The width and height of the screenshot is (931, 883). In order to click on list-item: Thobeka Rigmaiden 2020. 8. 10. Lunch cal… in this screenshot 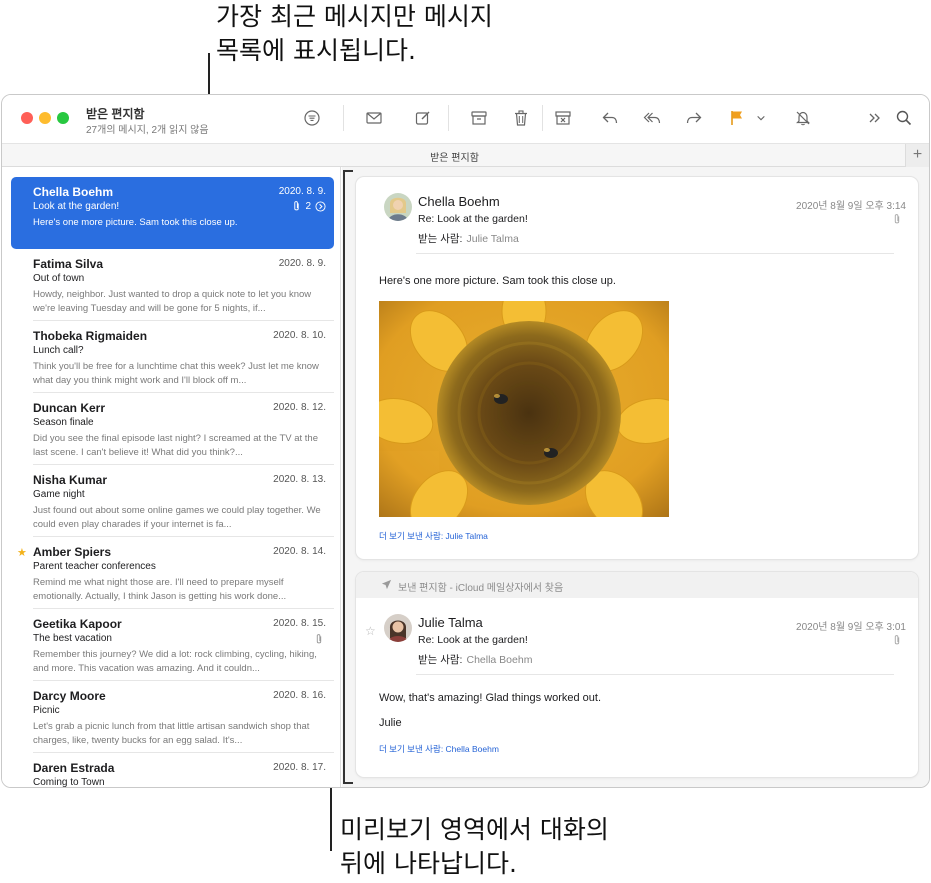, I will do `click(172, 357)`.